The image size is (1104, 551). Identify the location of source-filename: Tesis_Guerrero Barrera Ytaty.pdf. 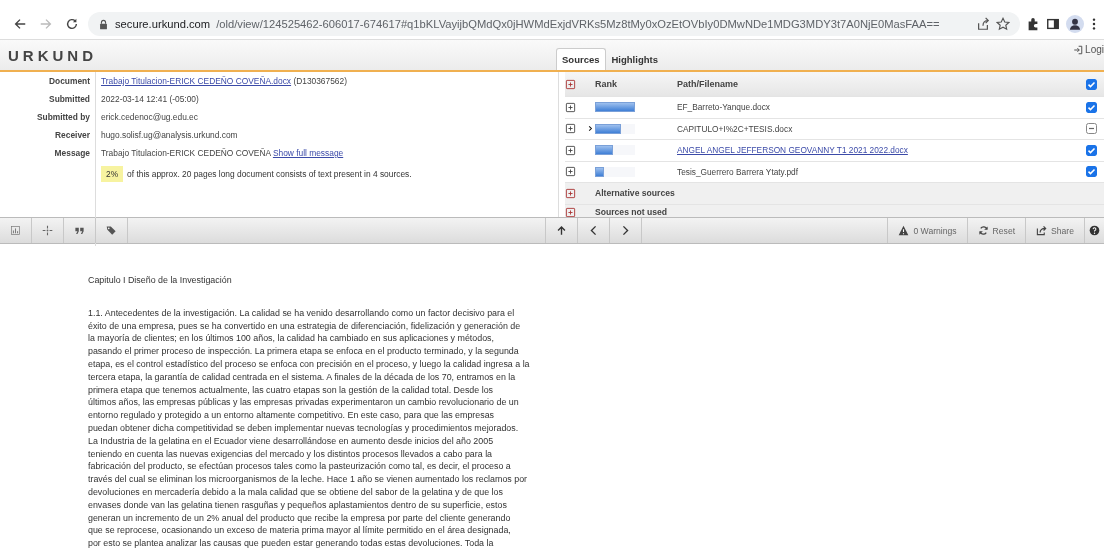
(737, 171).